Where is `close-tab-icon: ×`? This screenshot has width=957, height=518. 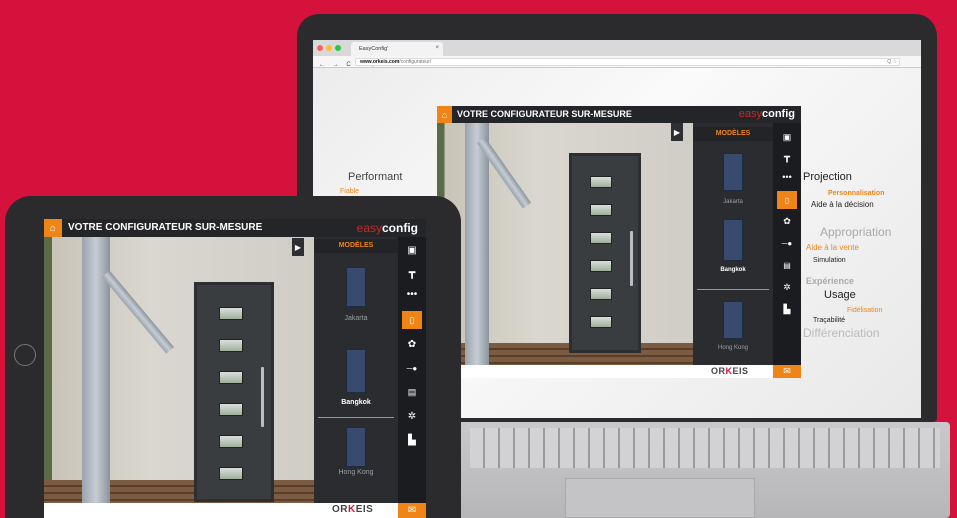
close-tab-icon: × is located at coordinates (437, 48).